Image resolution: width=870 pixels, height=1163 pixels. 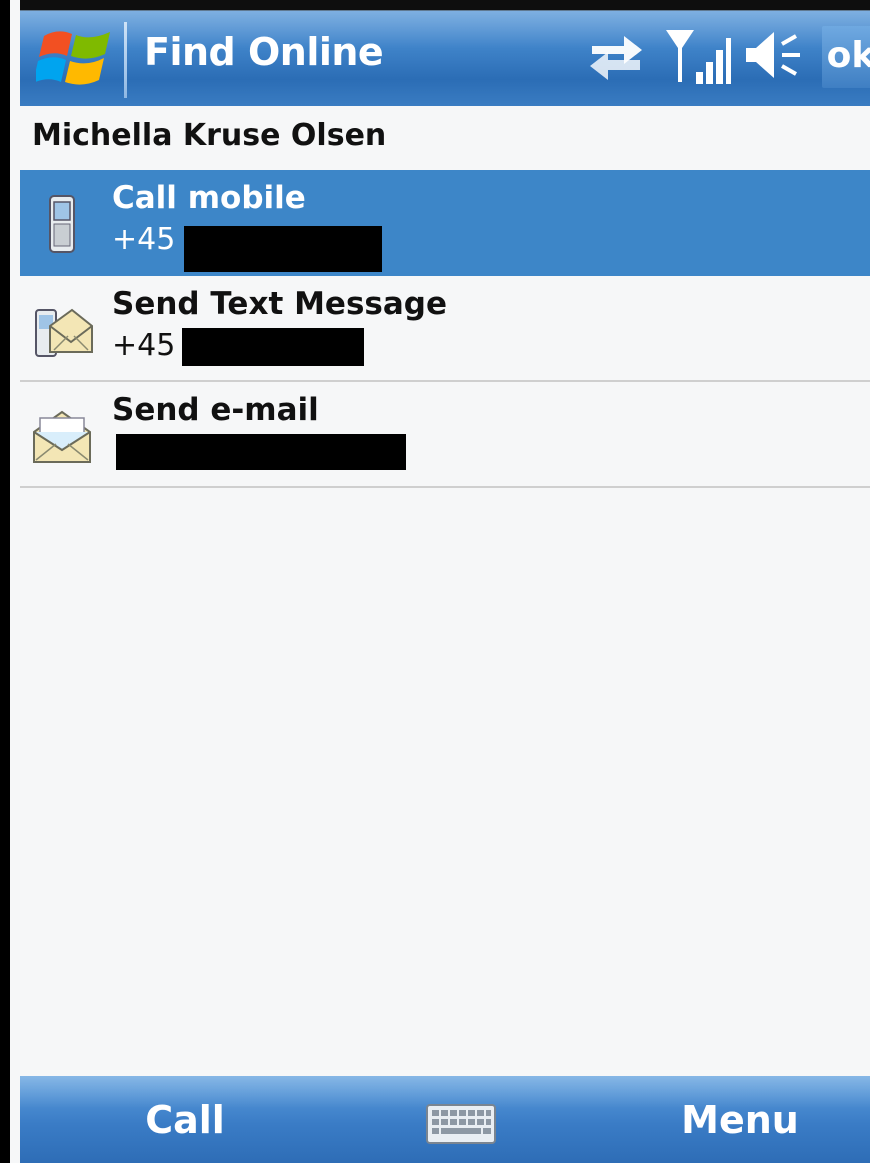 I want to click on item-label: Call mobile, so click(x=209, y=198).